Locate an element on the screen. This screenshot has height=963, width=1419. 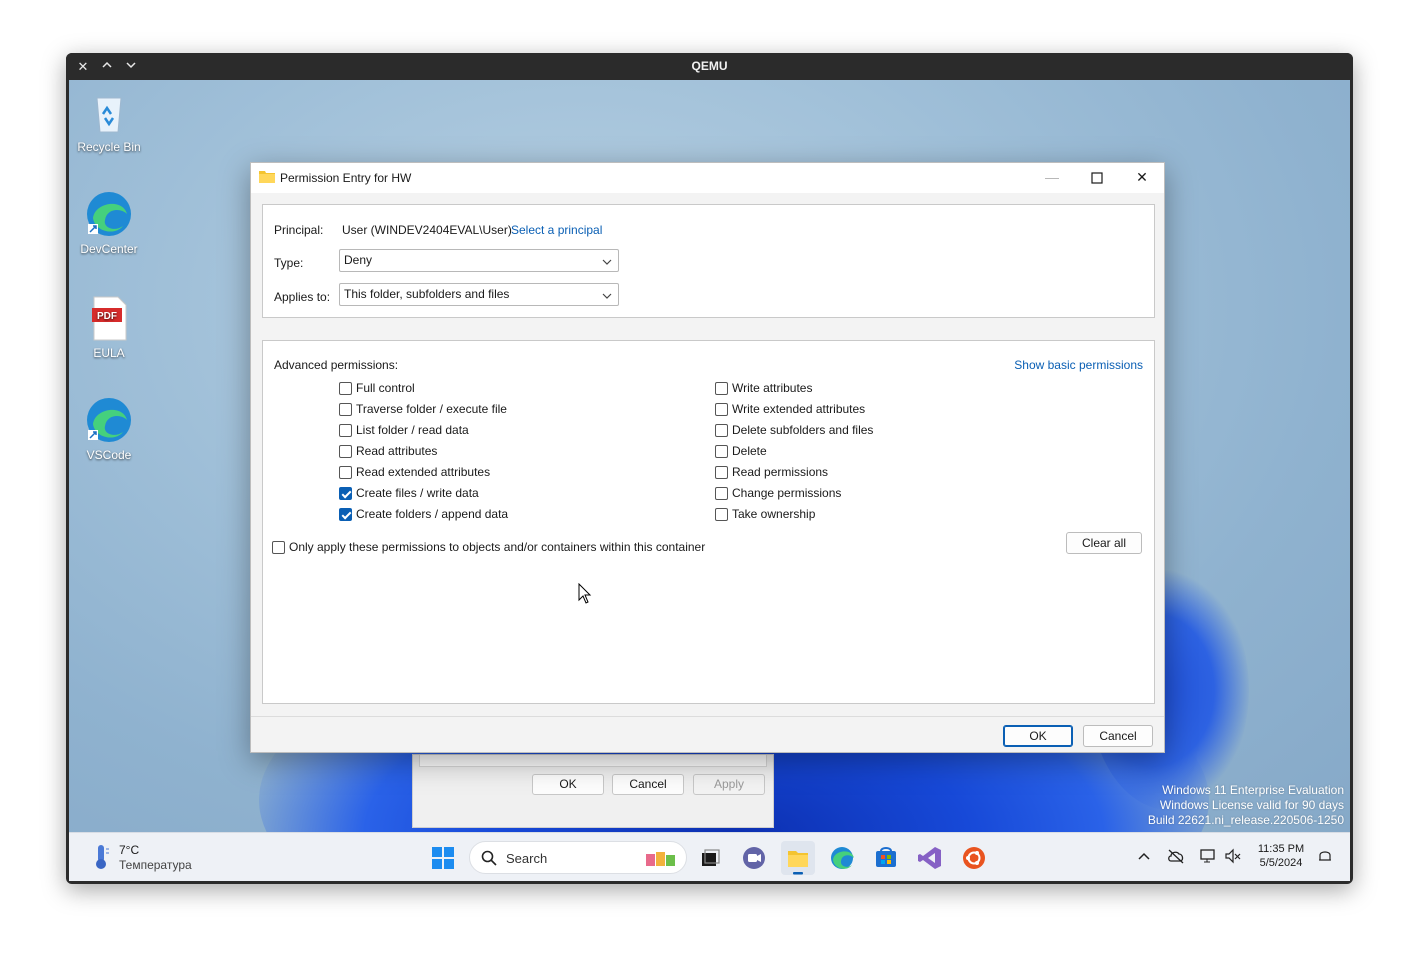
recycle-bin-icon is located at coordinates (109, 112).